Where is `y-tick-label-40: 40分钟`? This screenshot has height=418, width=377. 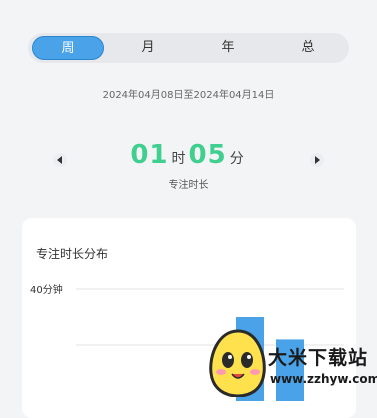 y-tick-label-40: 40分钟 is located at coordinates (46, 289).